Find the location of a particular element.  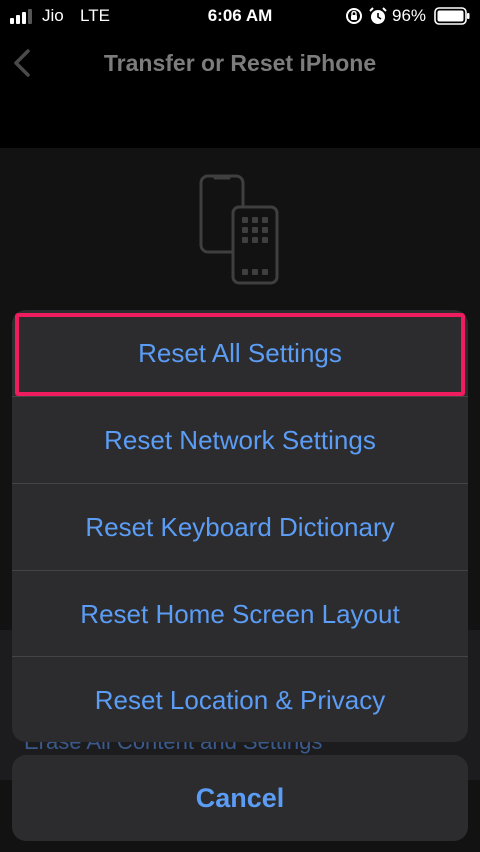

reset-keyboard-dictionary-button: Reset Keyboard Dictionary is located at coordinates (240, 527).